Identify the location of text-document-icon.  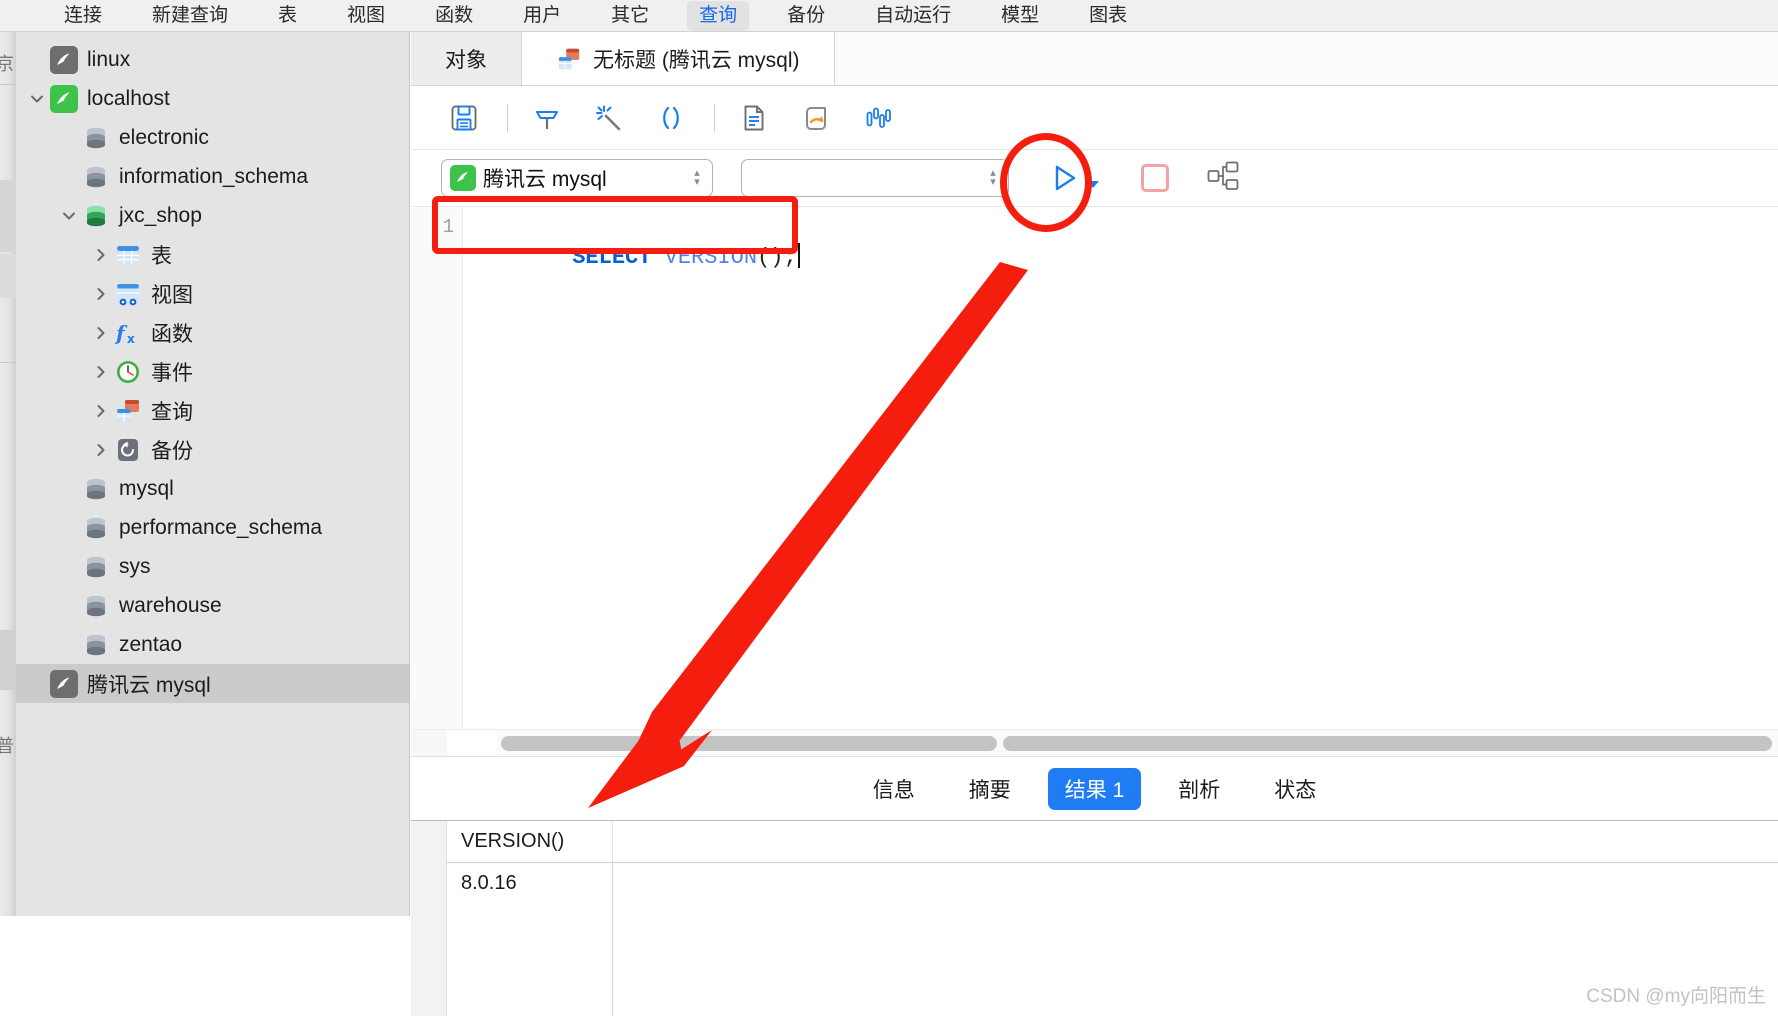
(754, 118).